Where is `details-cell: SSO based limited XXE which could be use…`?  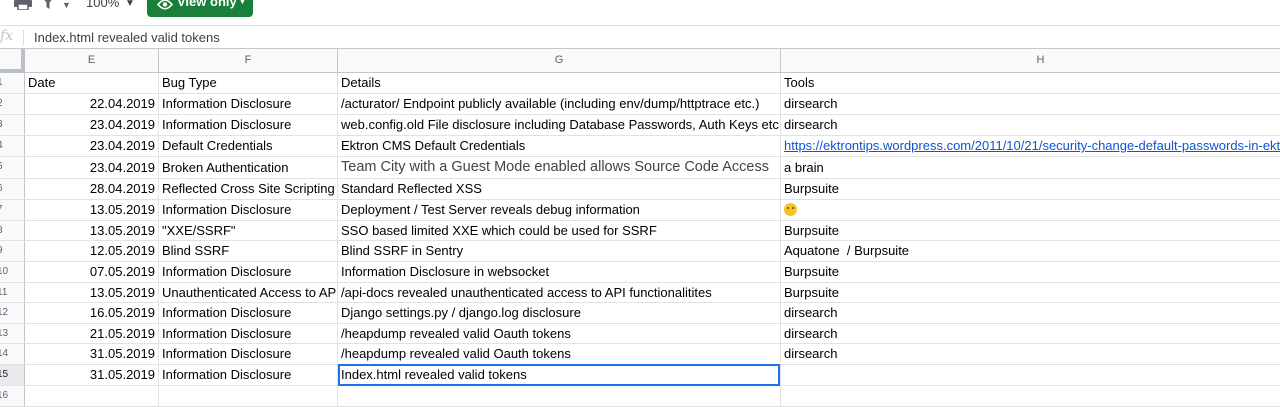 details-cell: SSO based limited XXE which could be use… is located at coordinates (559, 231).